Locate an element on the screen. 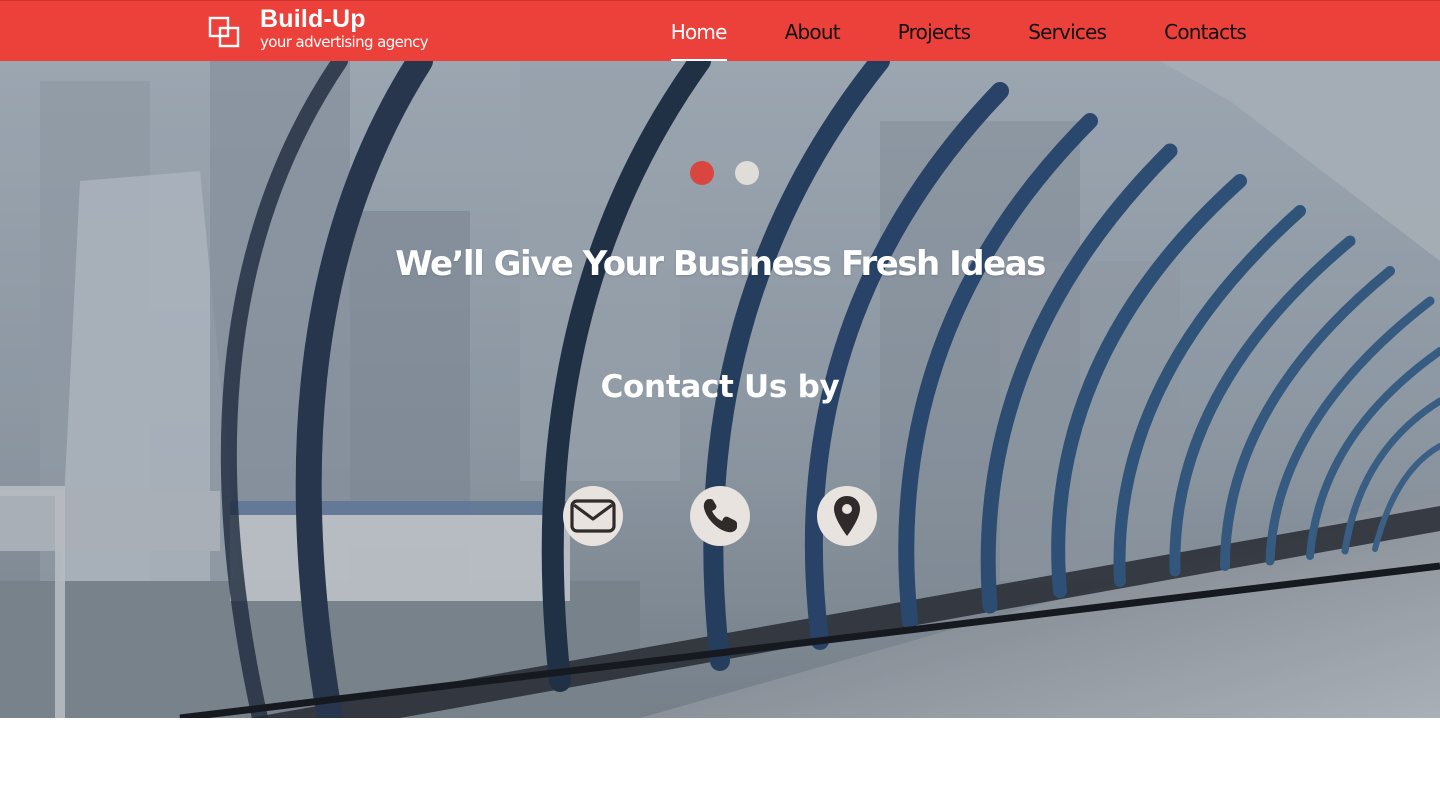 The height and width of the screenshot is (794, 1440). nav-item-about: About is located at coordinates (813, 31).